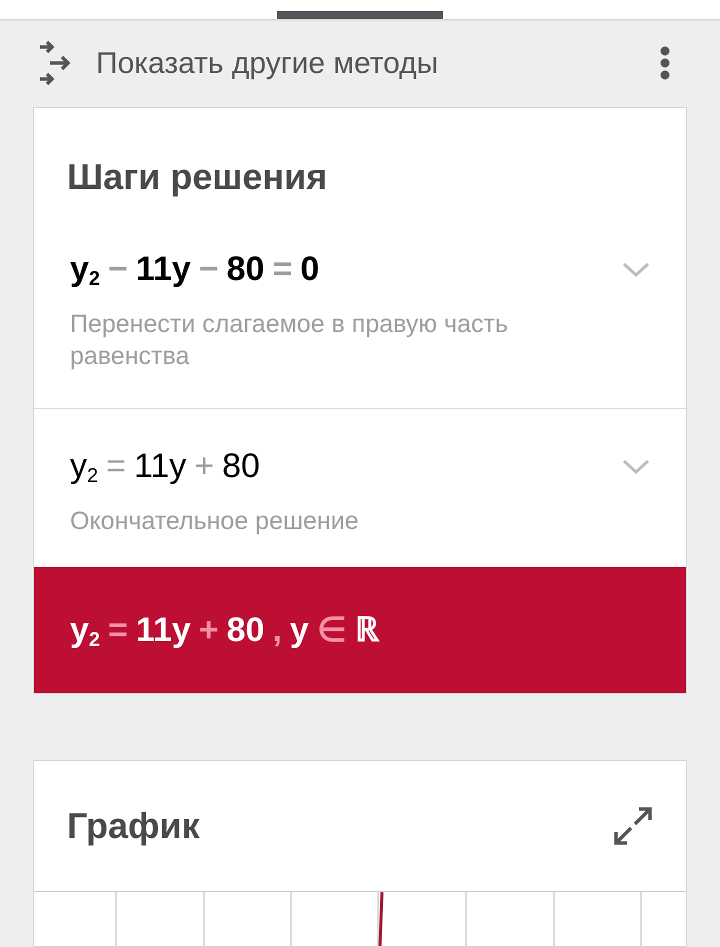 The image size is (720, 947). Describe the element at coordinates (224, 630) in the screenshot. I see `equation: y$_{2}$ = 11y + 80 , y ∈ ℝ` at that location.